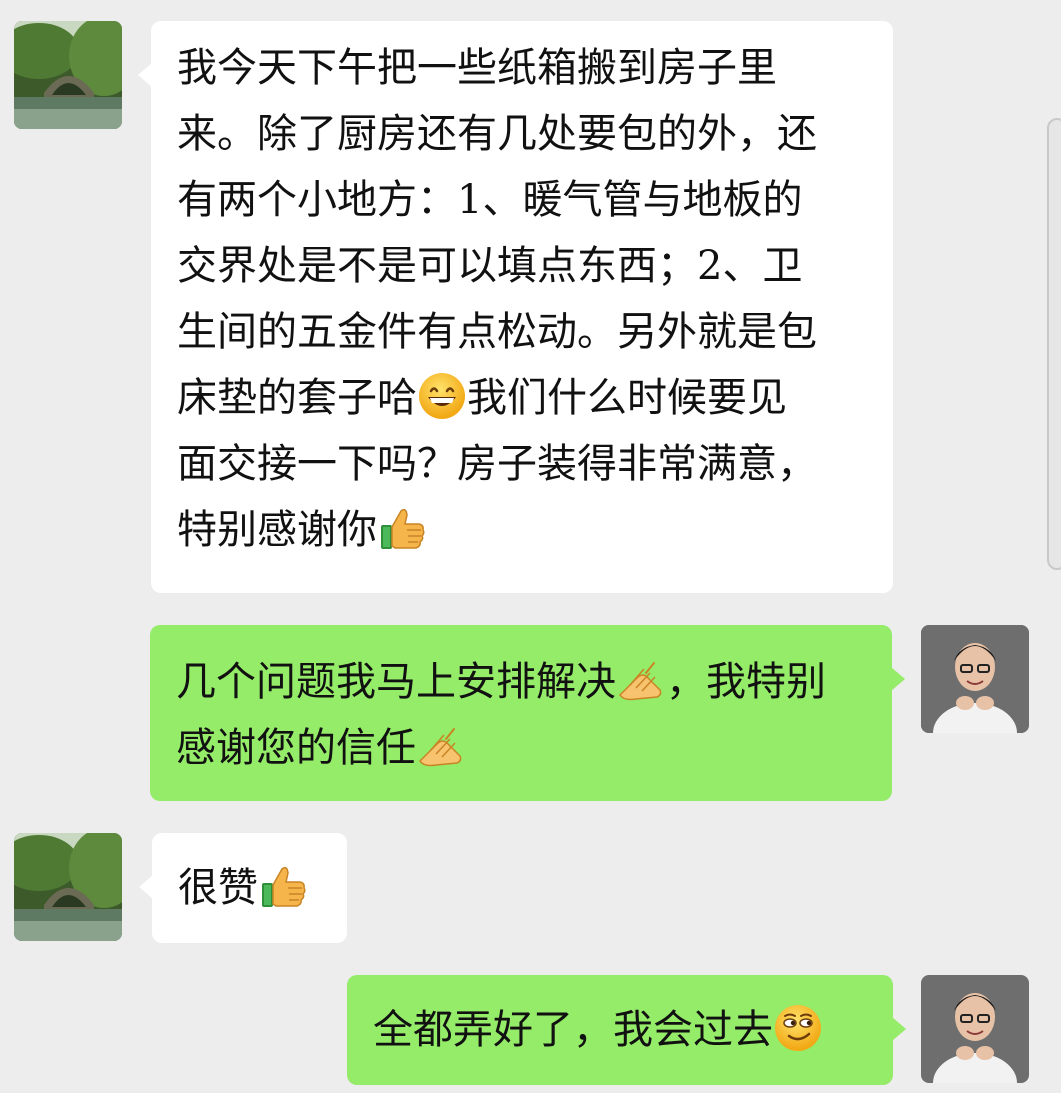  What do you see at coordinates (497, 134) in the screenshot?
I see `message-text: 来。除了厨房还有几处要包的外，还` at bounding box center [497, 134].